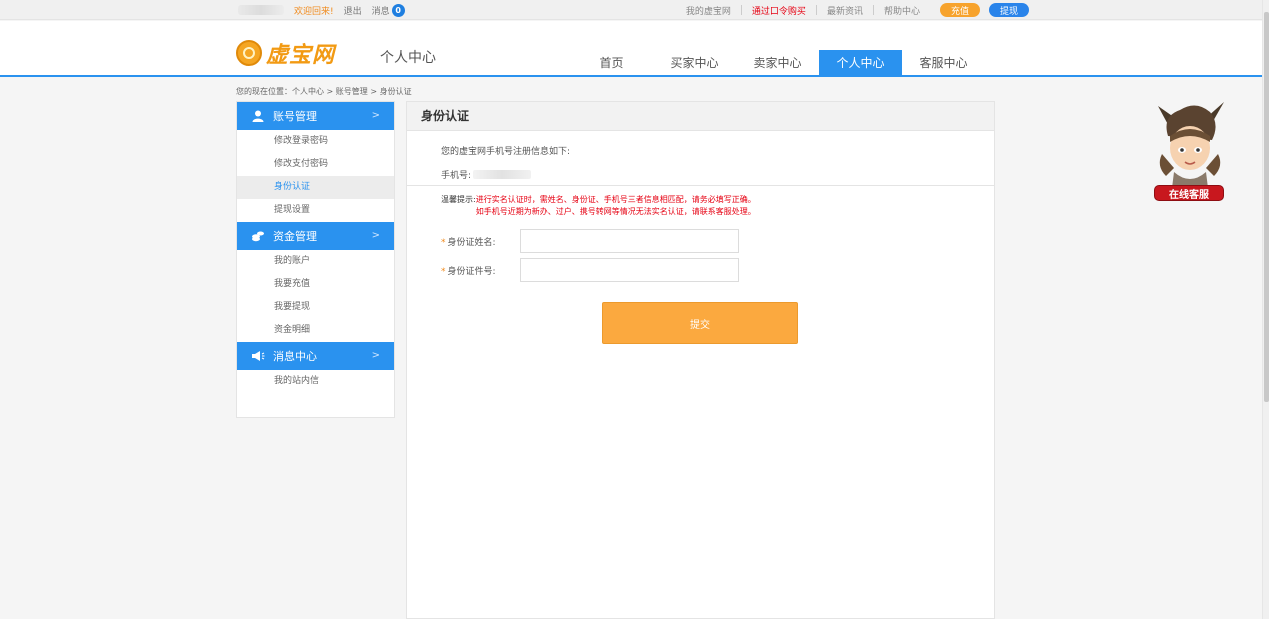 The height and width of the screenshot is (619, 1269). I want to click on sidebar-item-change-pay-password: 修改支付密码, so click(315, 164).